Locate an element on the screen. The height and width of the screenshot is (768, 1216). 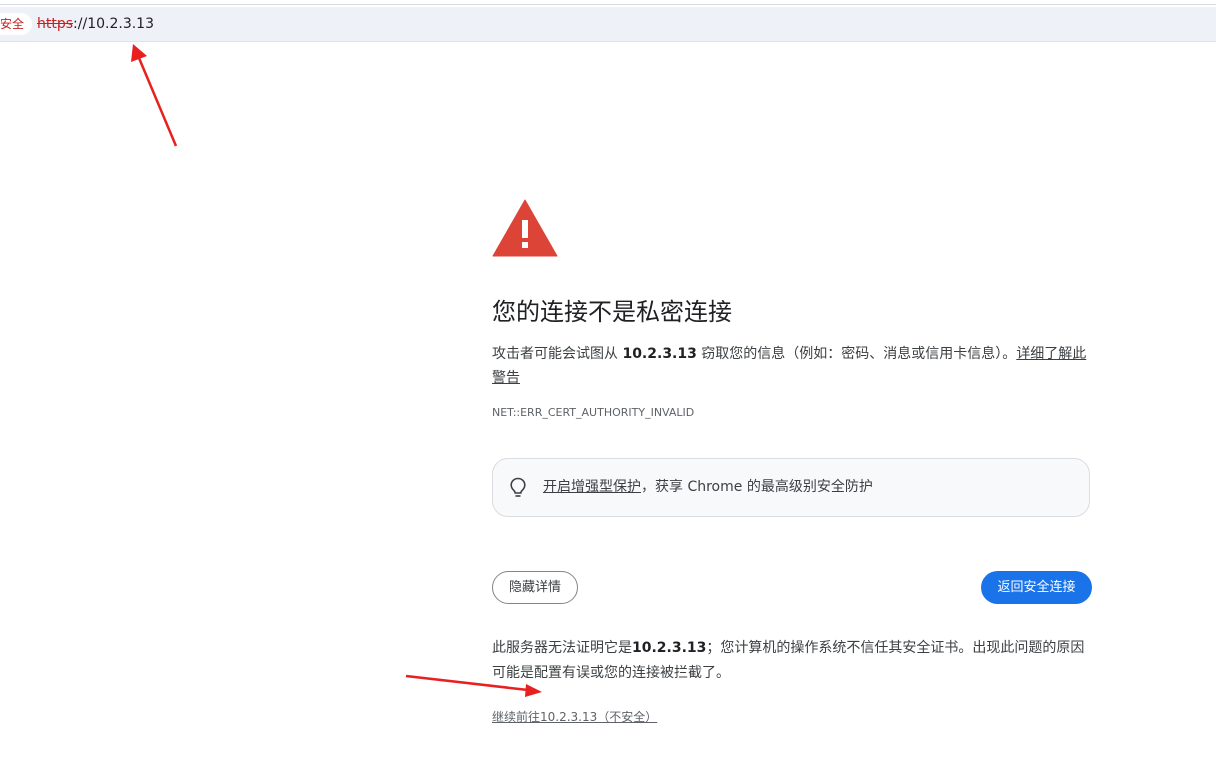
proceed-unsafe-link: 继续前往10.2.3.13（不安全） is located at coordinates (574, 716).